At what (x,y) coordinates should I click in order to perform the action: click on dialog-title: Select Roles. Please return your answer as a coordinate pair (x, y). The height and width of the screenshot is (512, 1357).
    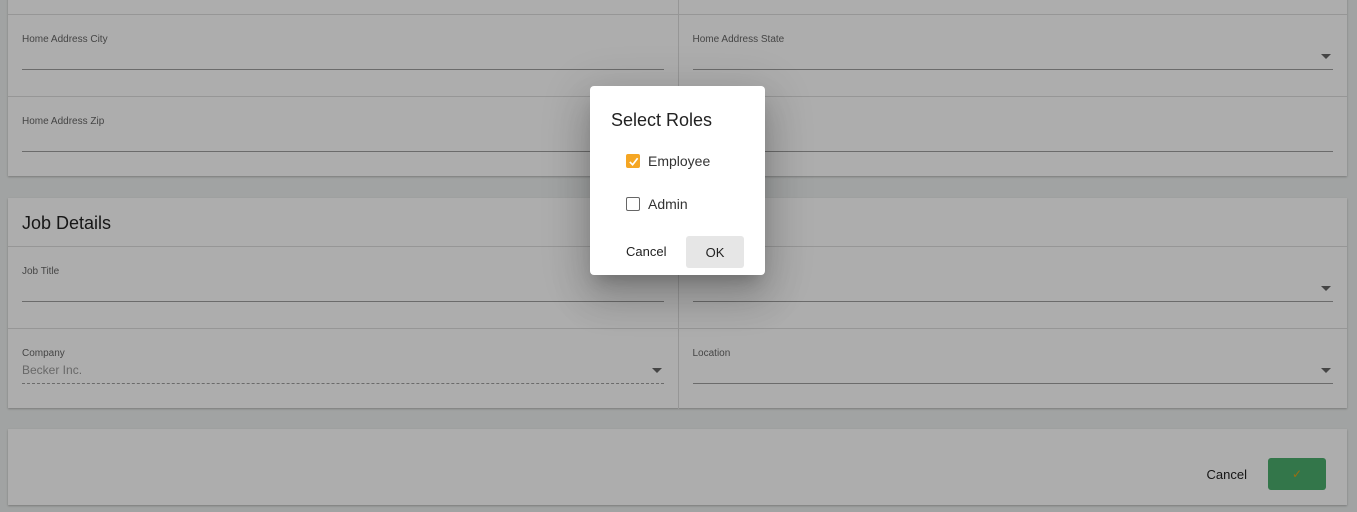
    Looking at the image, I should click on (662, 120).